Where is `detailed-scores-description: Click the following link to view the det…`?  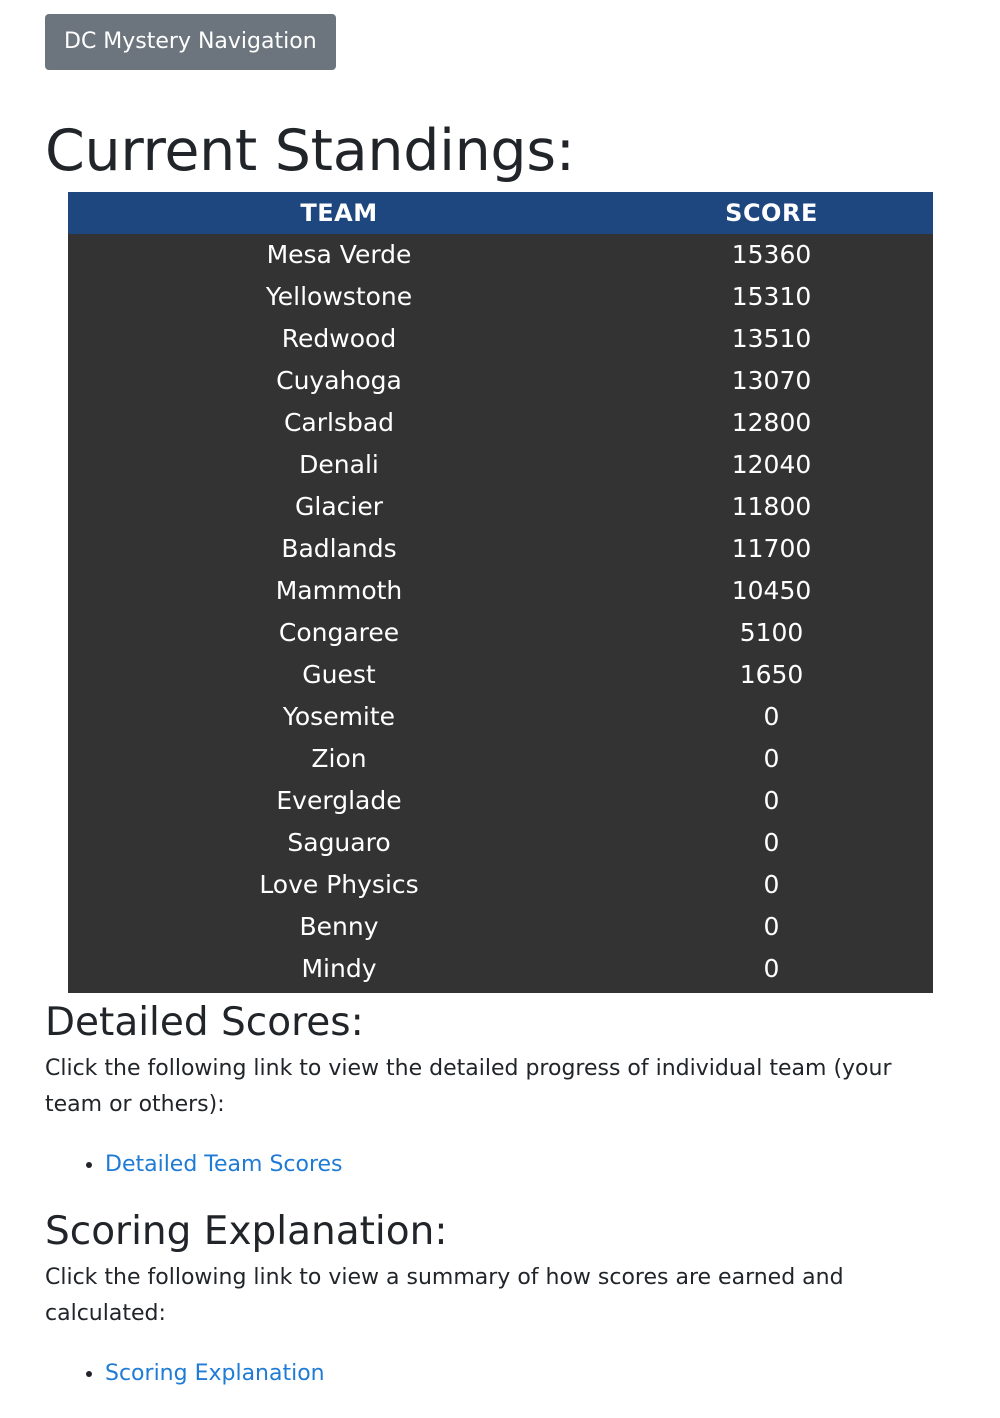 detailed-scores-description: Click the following link to view the det… is located at coordinates (468, 1086).